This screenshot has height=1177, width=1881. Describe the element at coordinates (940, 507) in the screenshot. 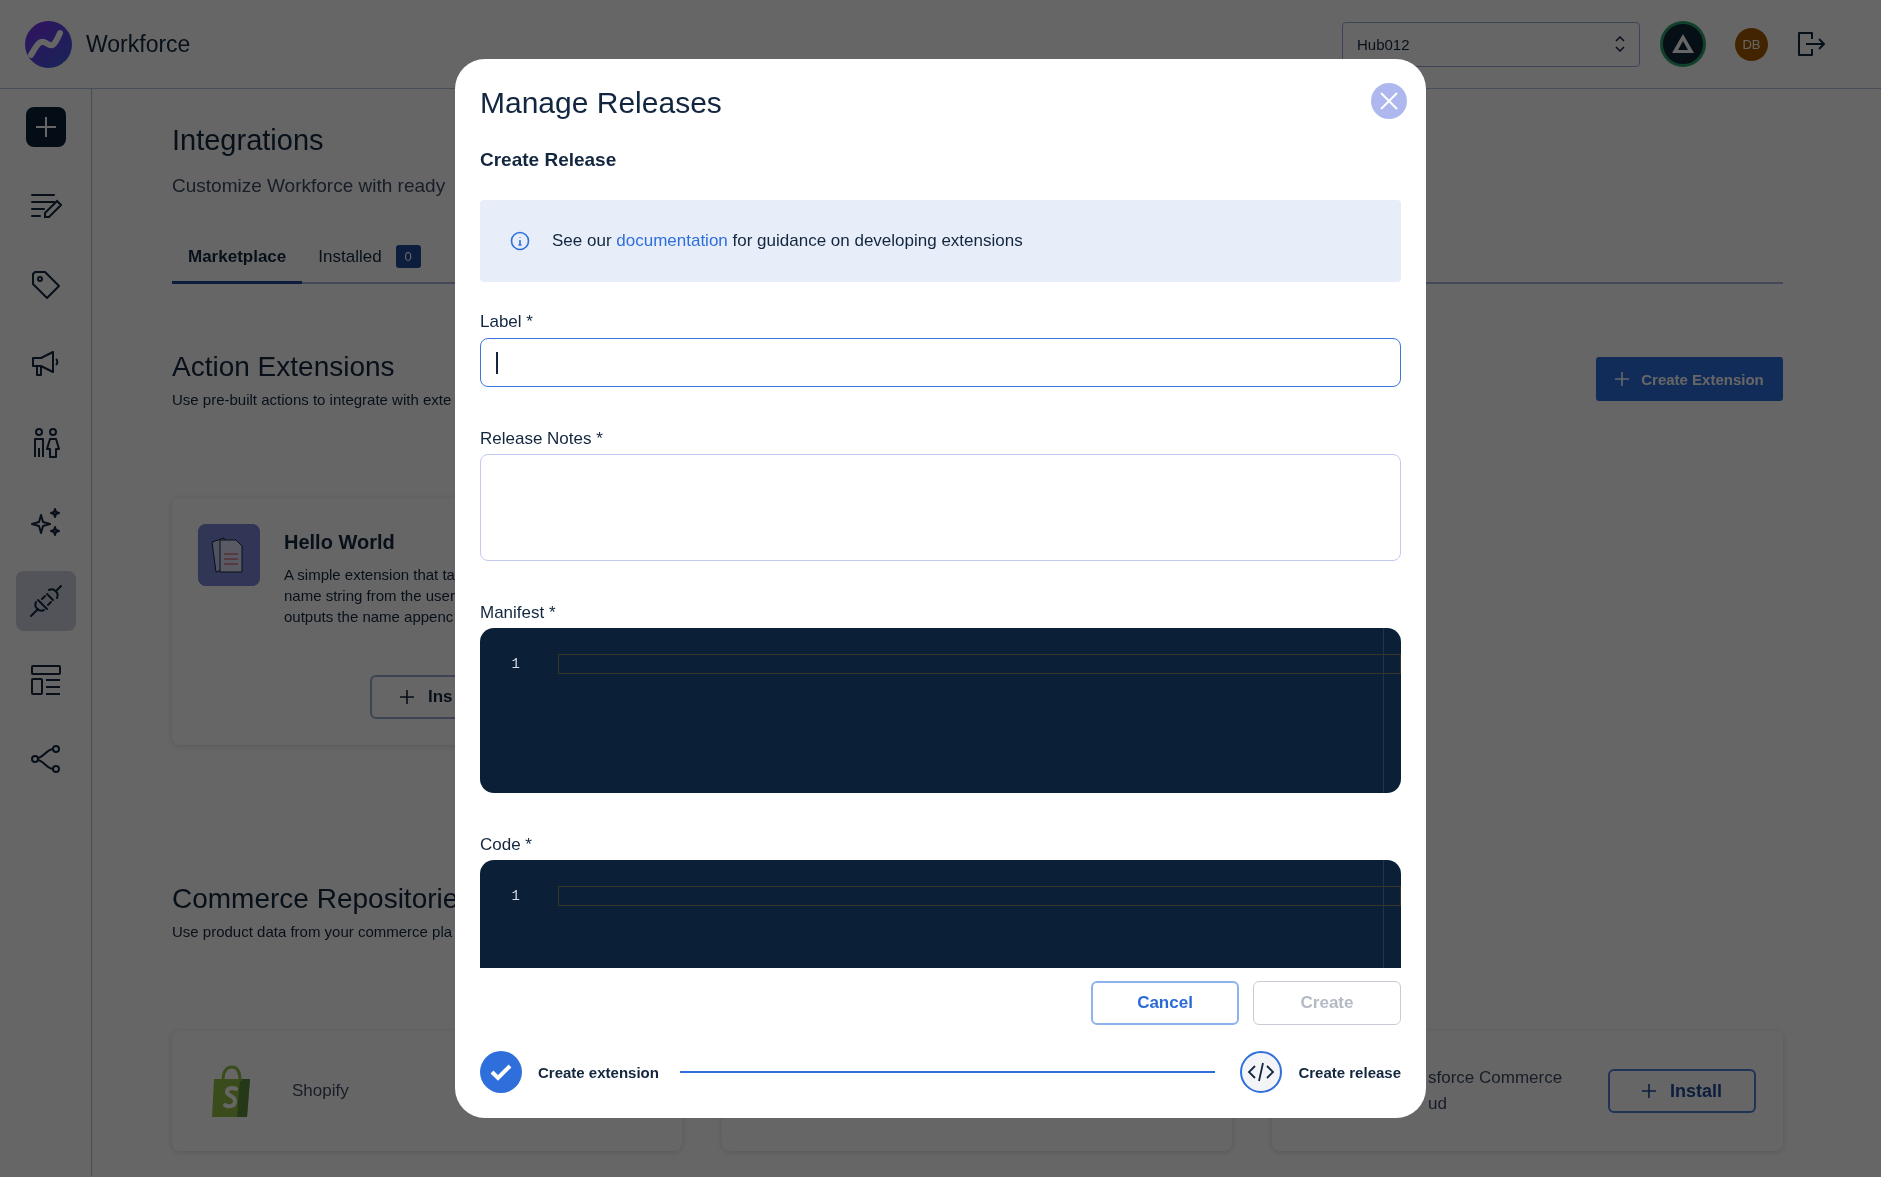

I see `release-notes-field` at that location.